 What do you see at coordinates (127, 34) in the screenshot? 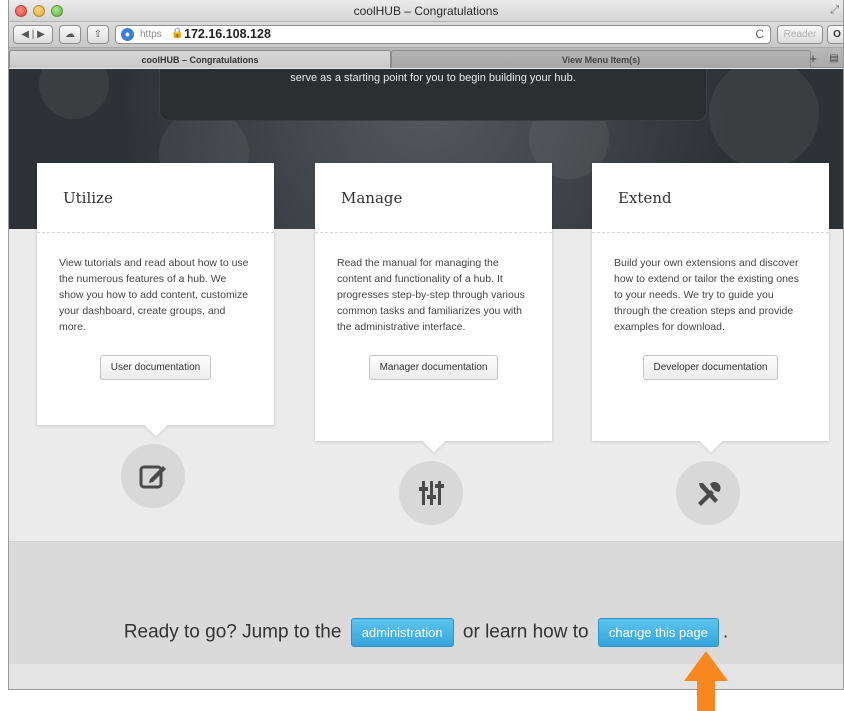
I see `globe-icon: ●` at bounding box center [127, 34].